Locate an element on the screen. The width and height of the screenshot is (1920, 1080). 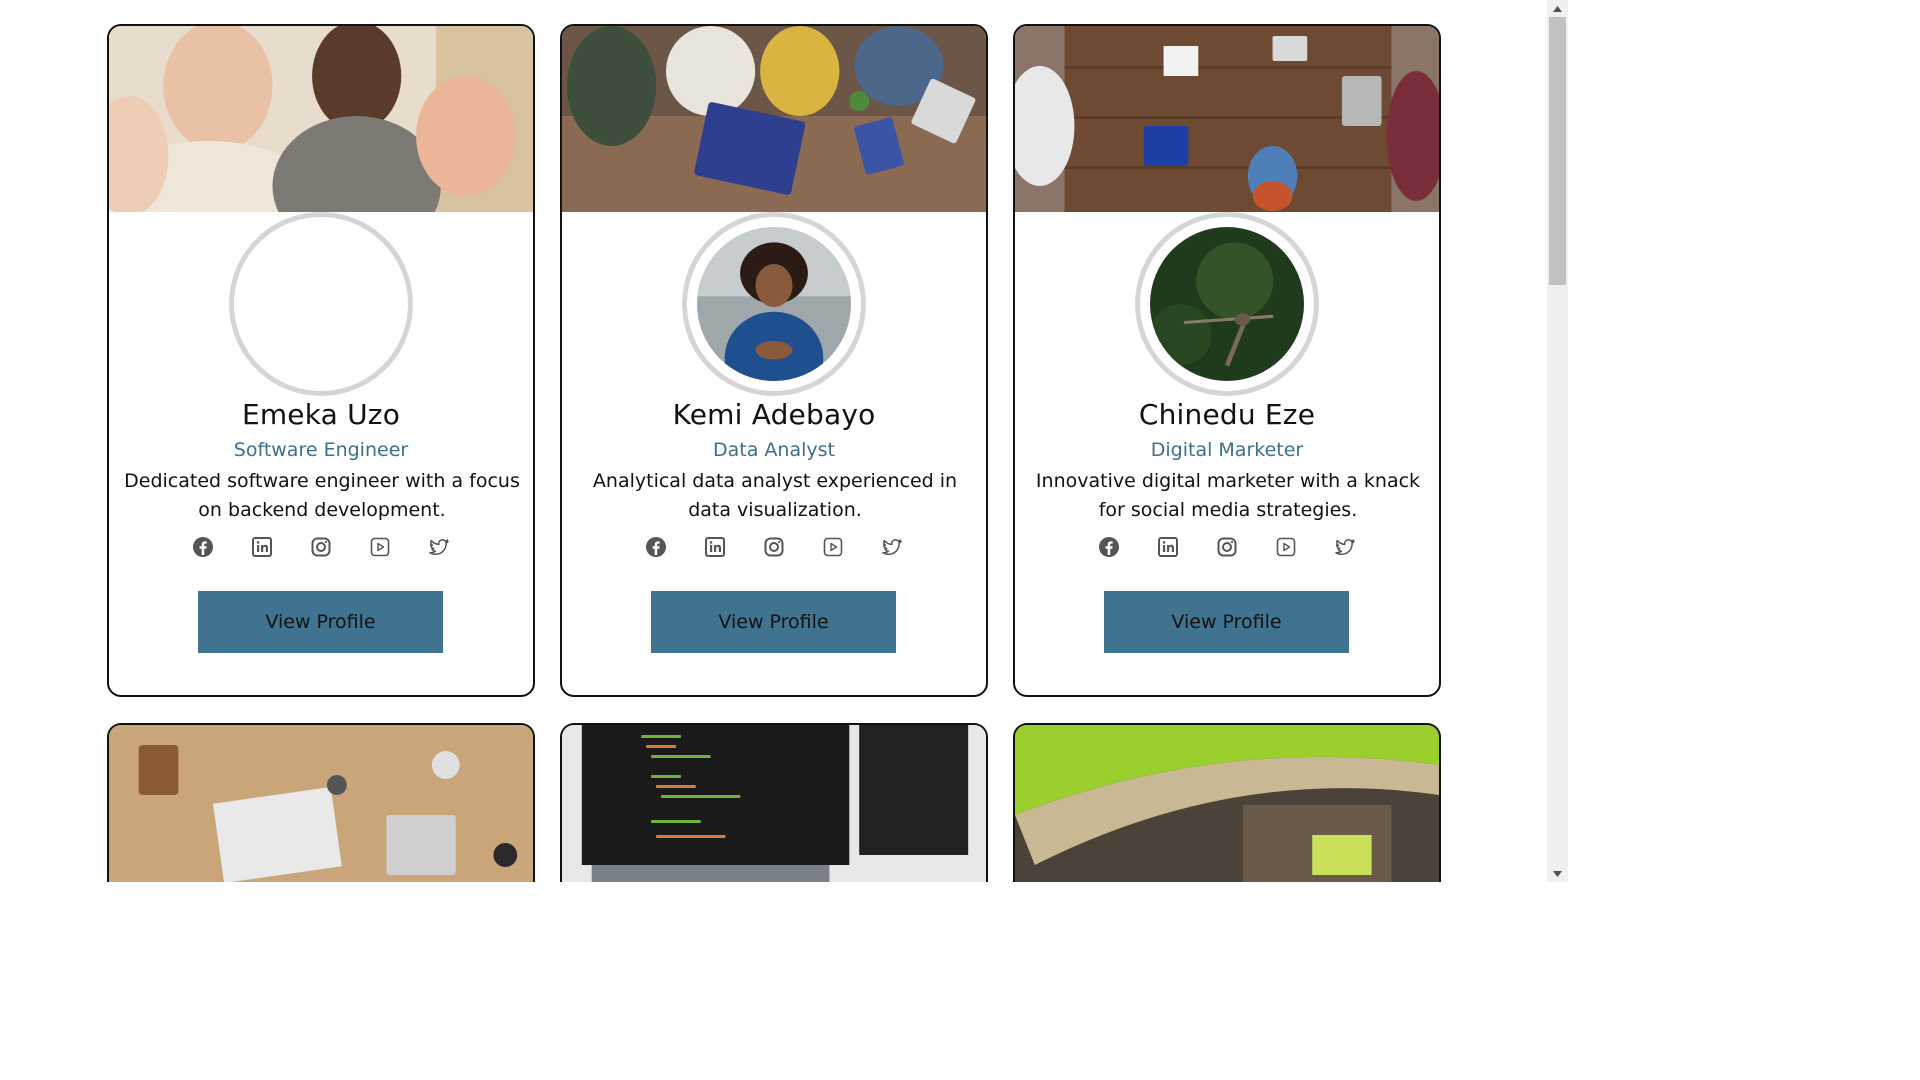
profile-role: Software Engineer is located at coordinates (321, 450).